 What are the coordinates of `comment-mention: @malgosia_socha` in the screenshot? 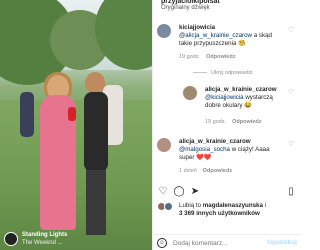 It's located at (204, 149).